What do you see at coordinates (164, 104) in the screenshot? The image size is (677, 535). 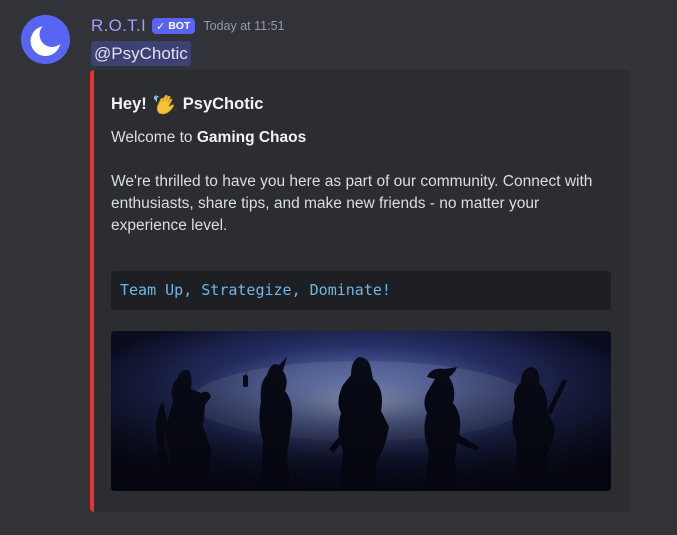 I see `waving-hand-icon` at bounding box center [164, 104].